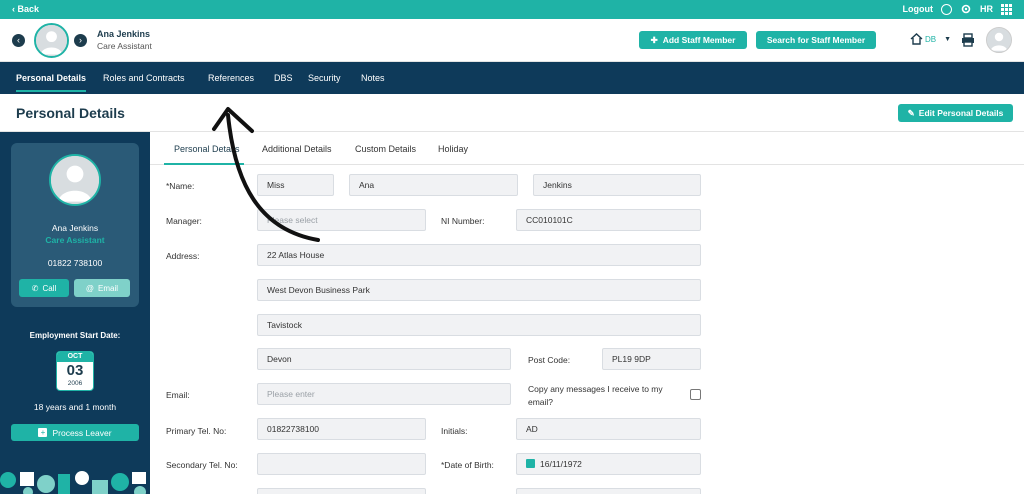  What do you see at coordinates (961, 113) in the screenshot?
I see `edit-personal-details-label: Edit Personal Details` at bounding box center [961, 113].